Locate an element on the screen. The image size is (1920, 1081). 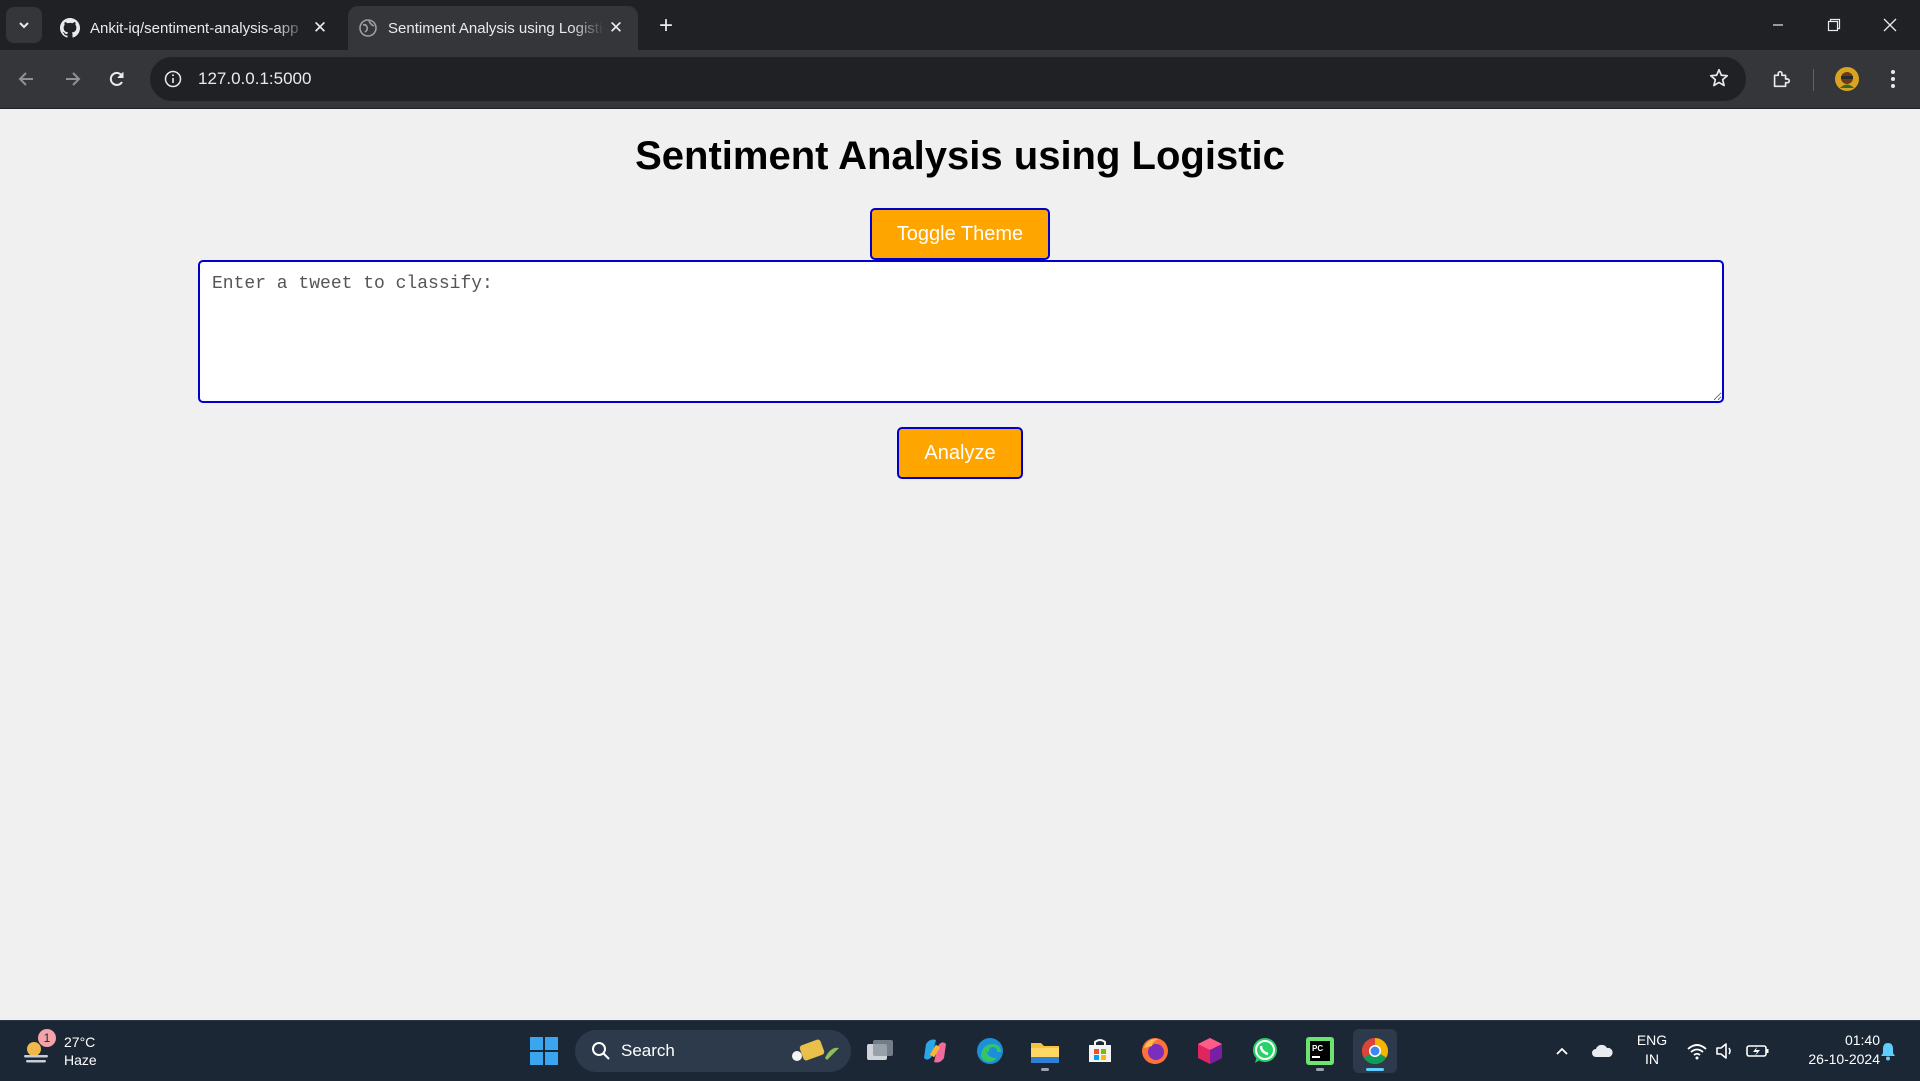
browser-toolbar: 127.0.0.1:5000 is located at coordinates (960, 79).